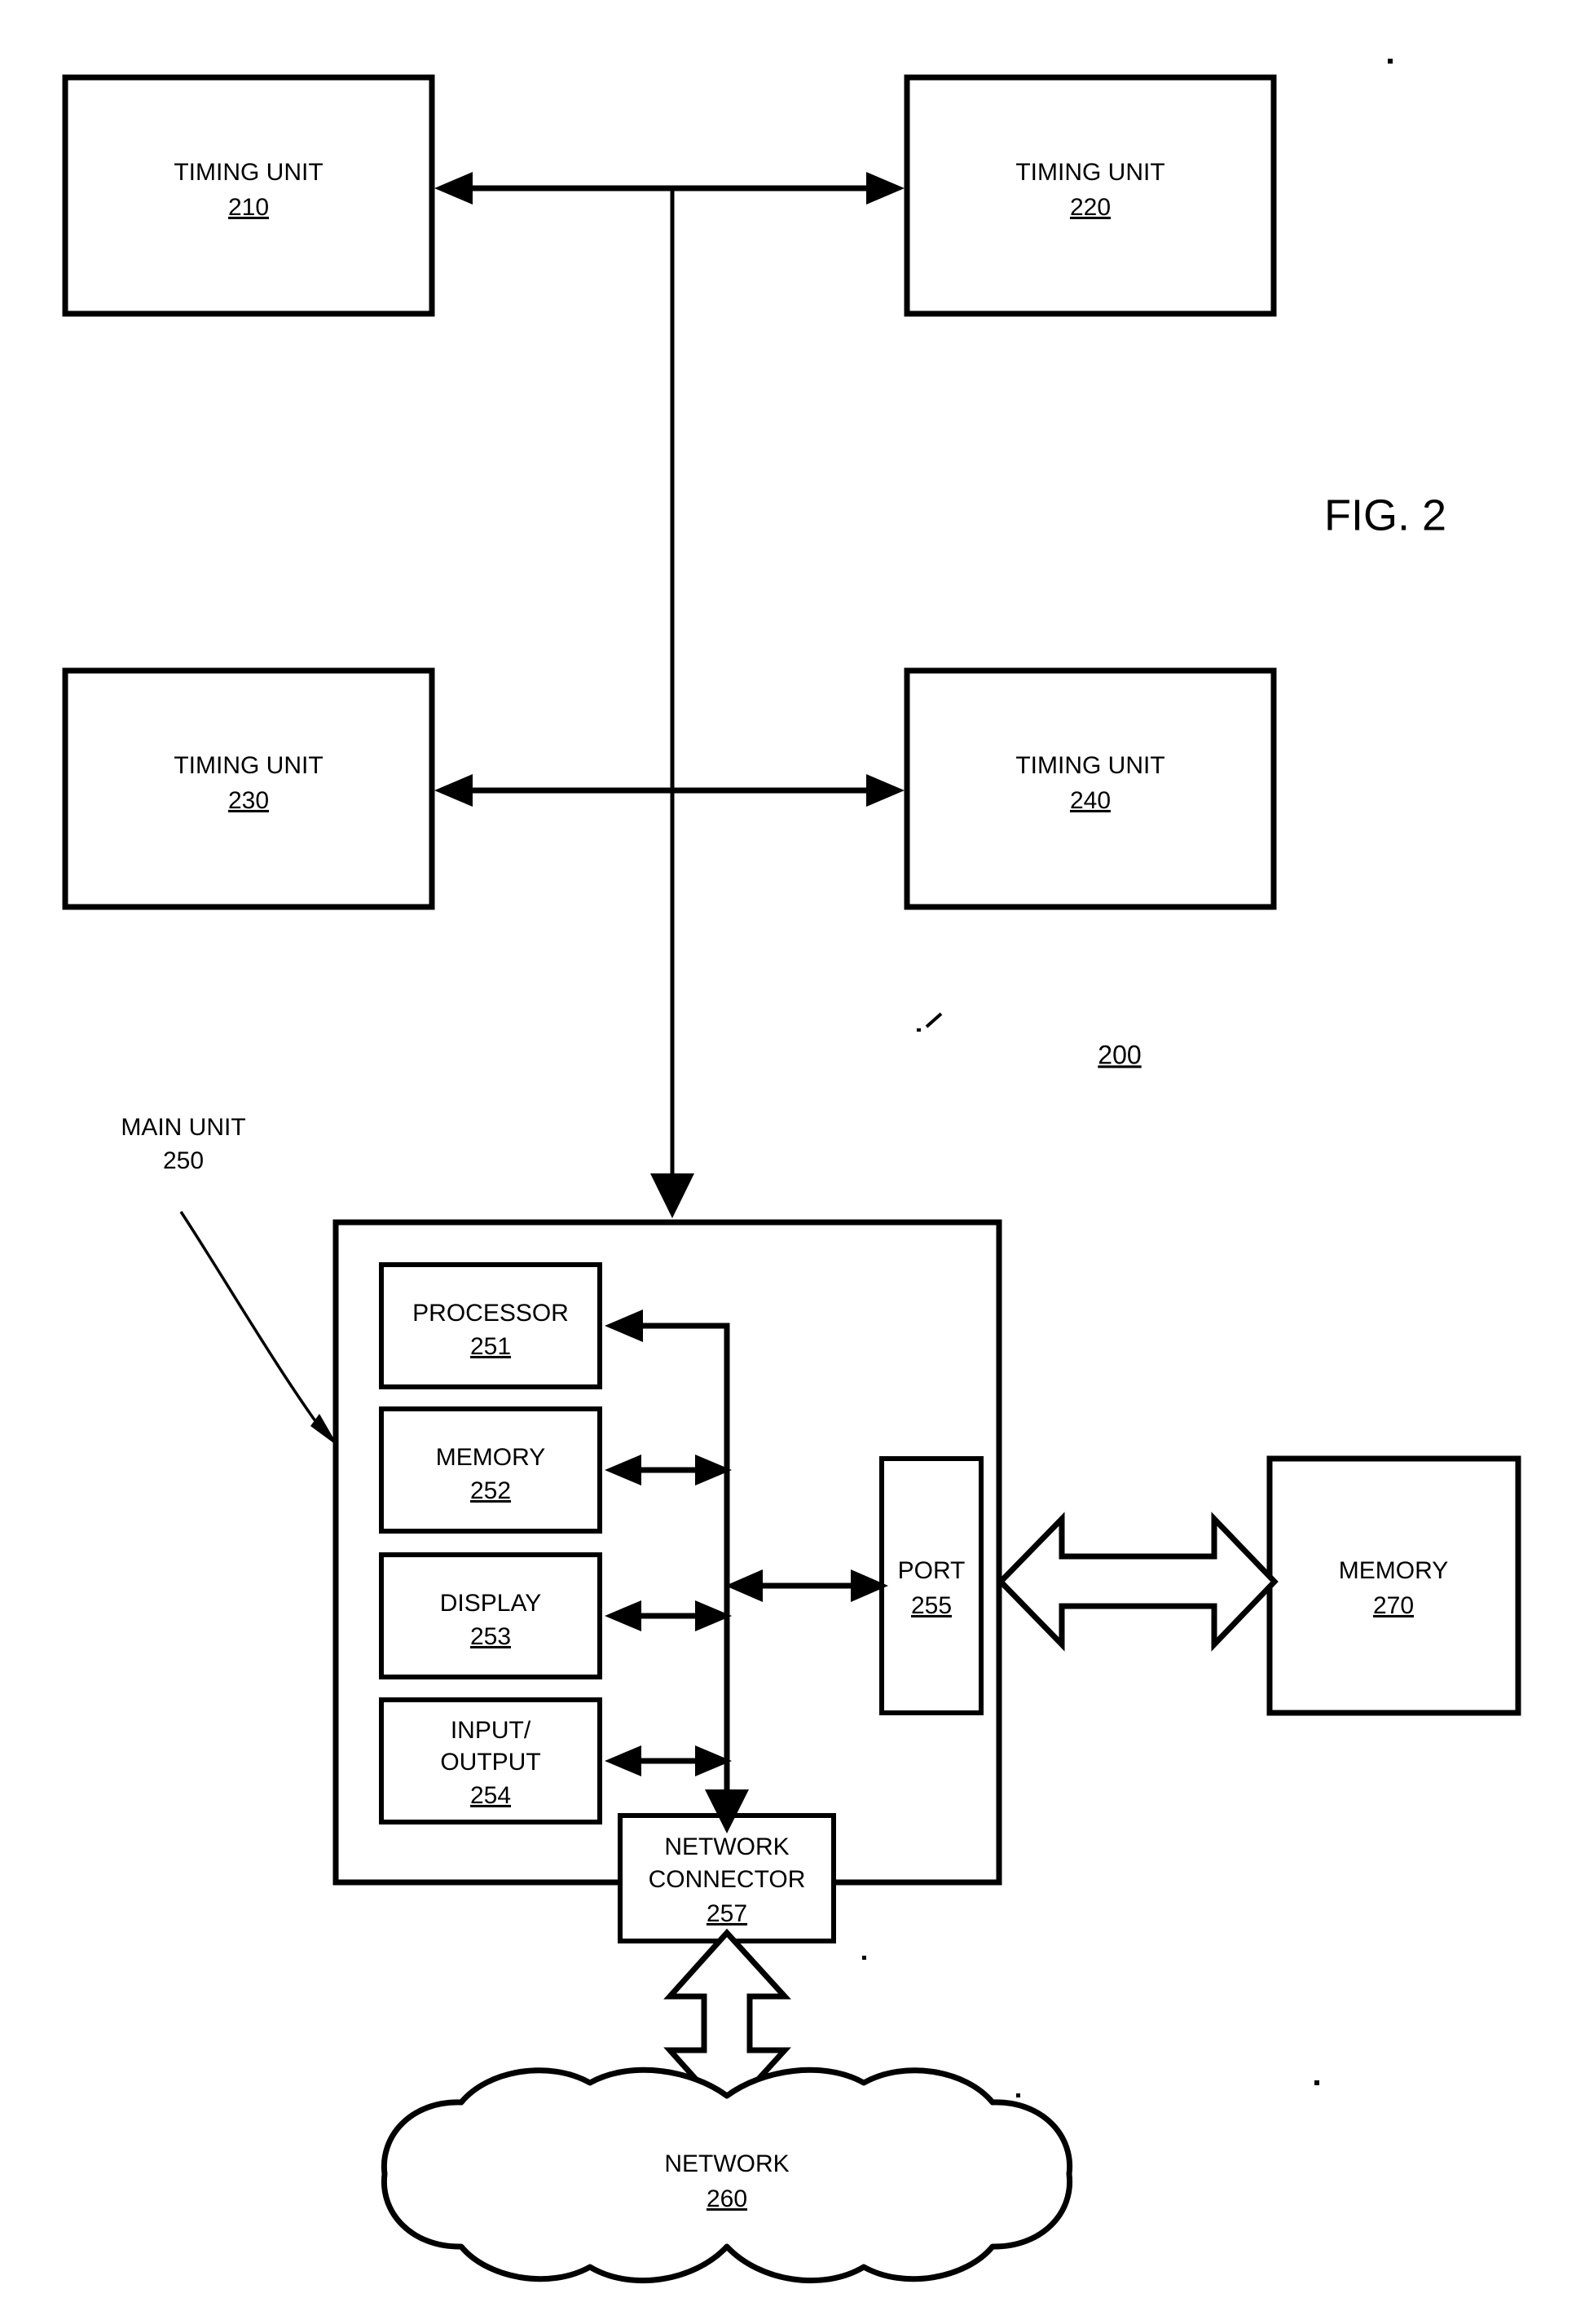 This screenshot has width=1576, height=2324. I want to click on network-260: NETWORK 260, so click(727, 2176).